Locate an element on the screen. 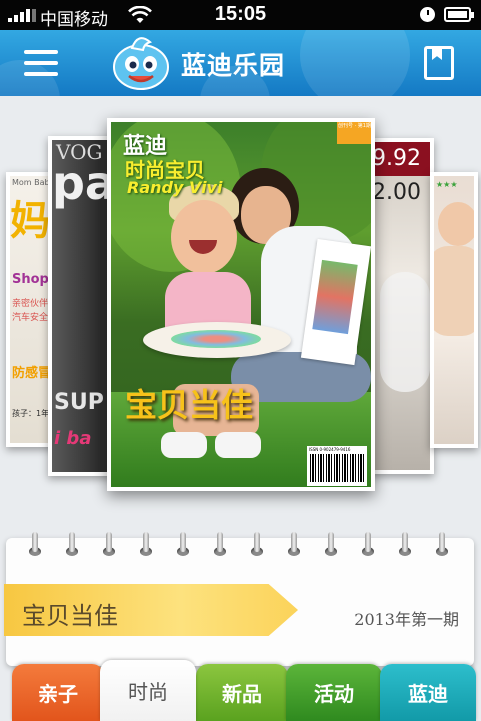 This screenshot has height=721, width=481. menu-button is located at coordinates (41, 63).